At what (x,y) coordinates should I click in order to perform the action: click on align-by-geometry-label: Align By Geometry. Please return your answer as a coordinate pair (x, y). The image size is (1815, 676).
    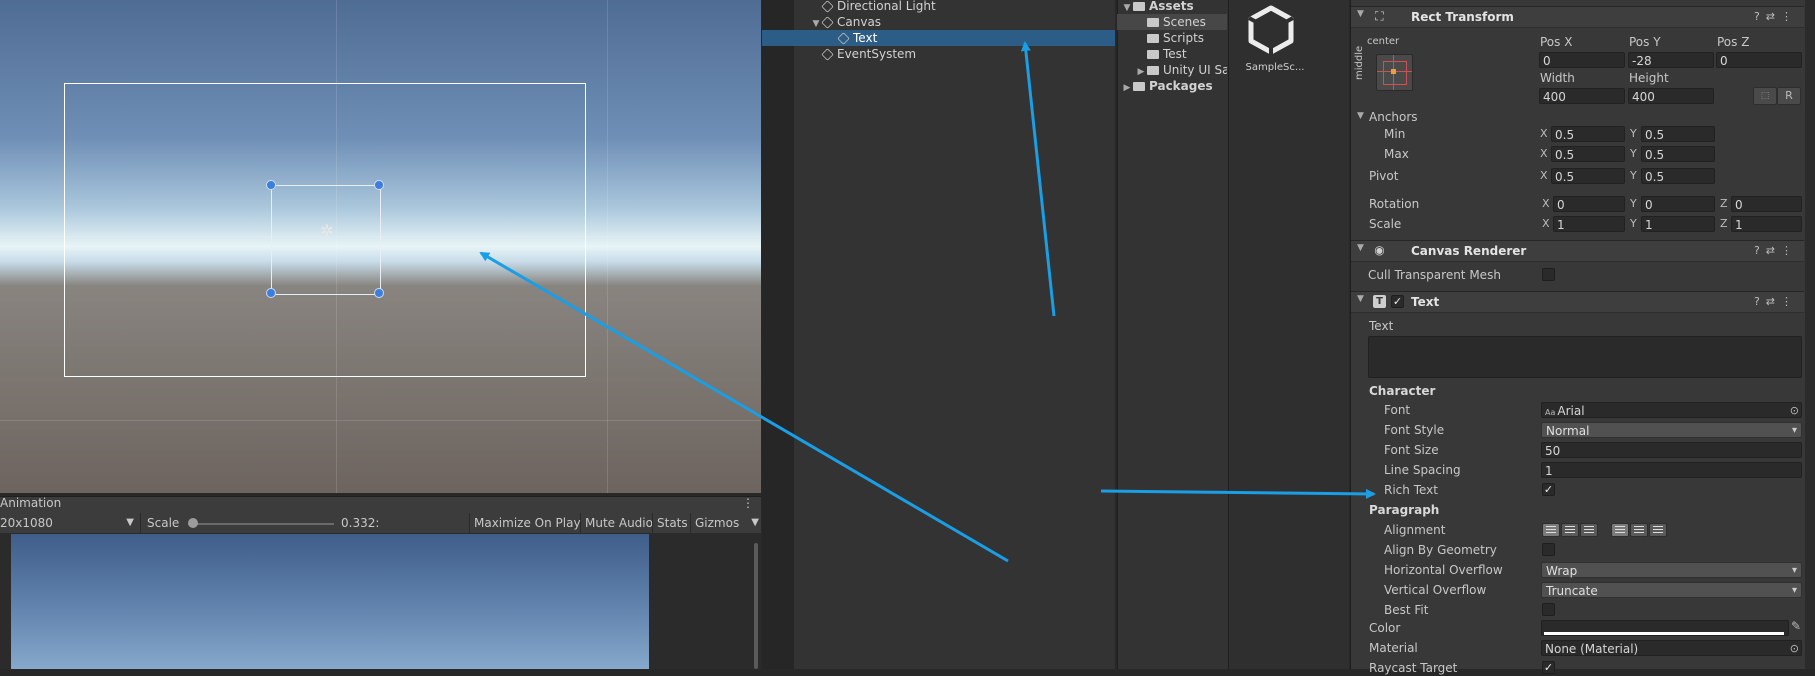
    Looking at the image, I should click on (1440, 550).